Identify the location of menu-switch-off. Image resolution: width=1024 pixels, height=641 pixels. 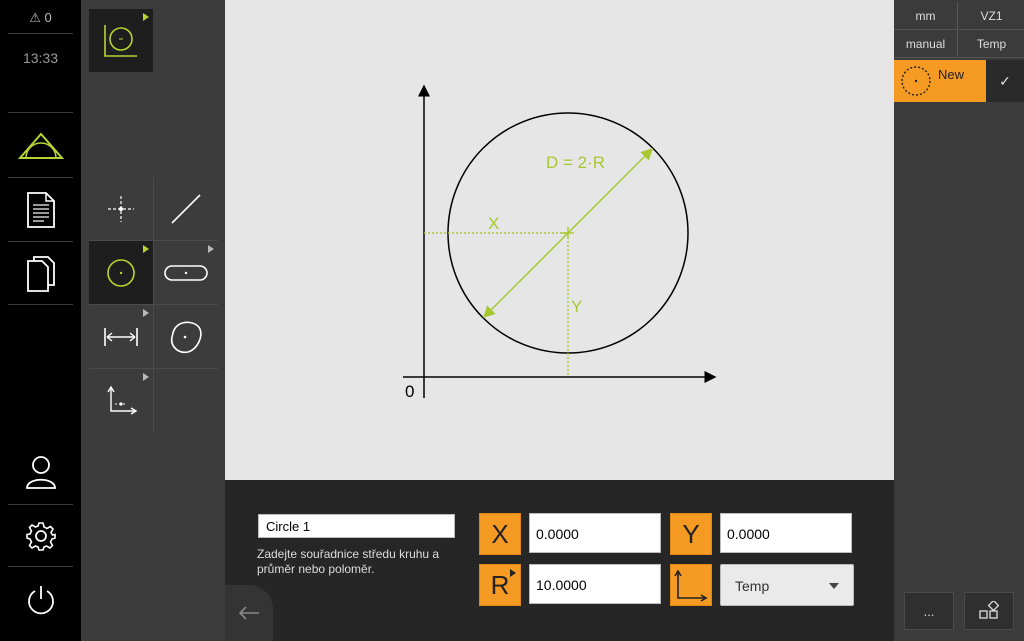
(40, 600).